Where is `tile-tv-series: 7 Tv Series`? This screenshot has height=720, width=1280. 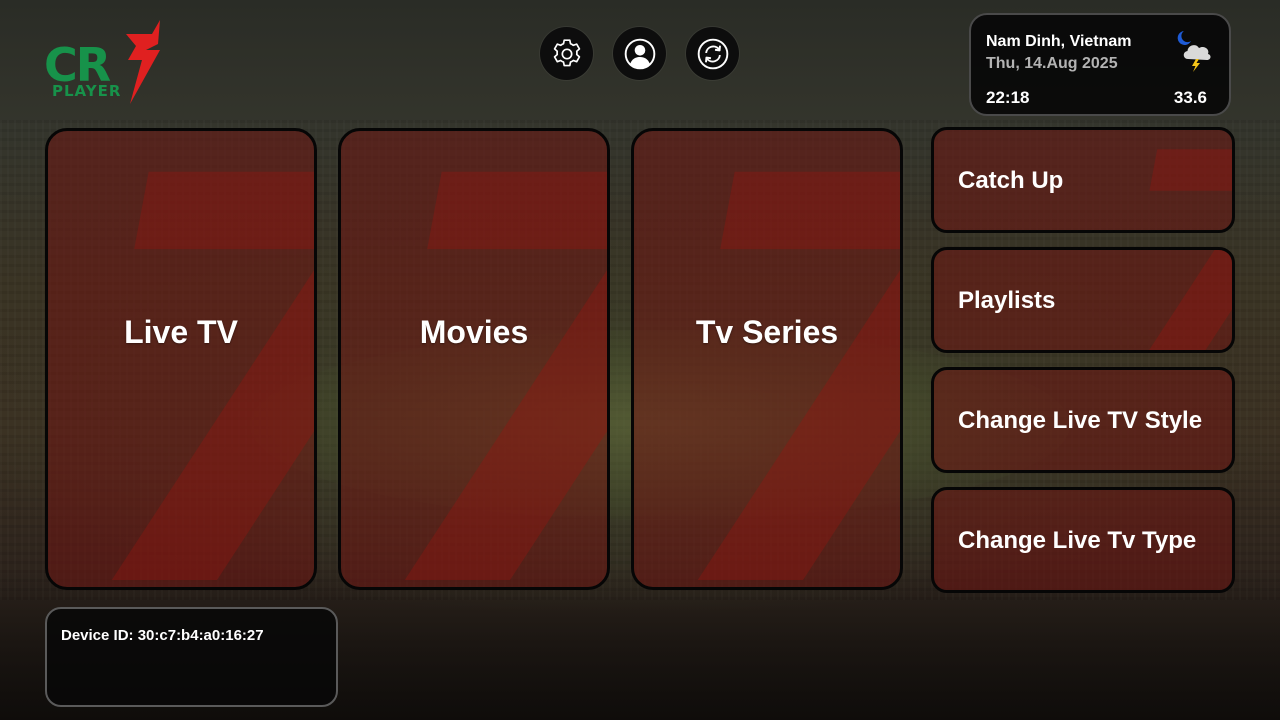
tile-tv-series: 7 Tv Series is located at coordinates (767, 359).